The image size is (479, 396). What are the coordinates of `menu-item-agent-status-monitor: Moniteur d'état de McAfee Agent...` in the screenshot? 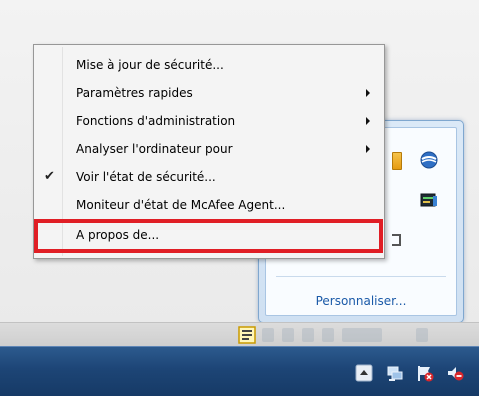 It's located at (209, 205).